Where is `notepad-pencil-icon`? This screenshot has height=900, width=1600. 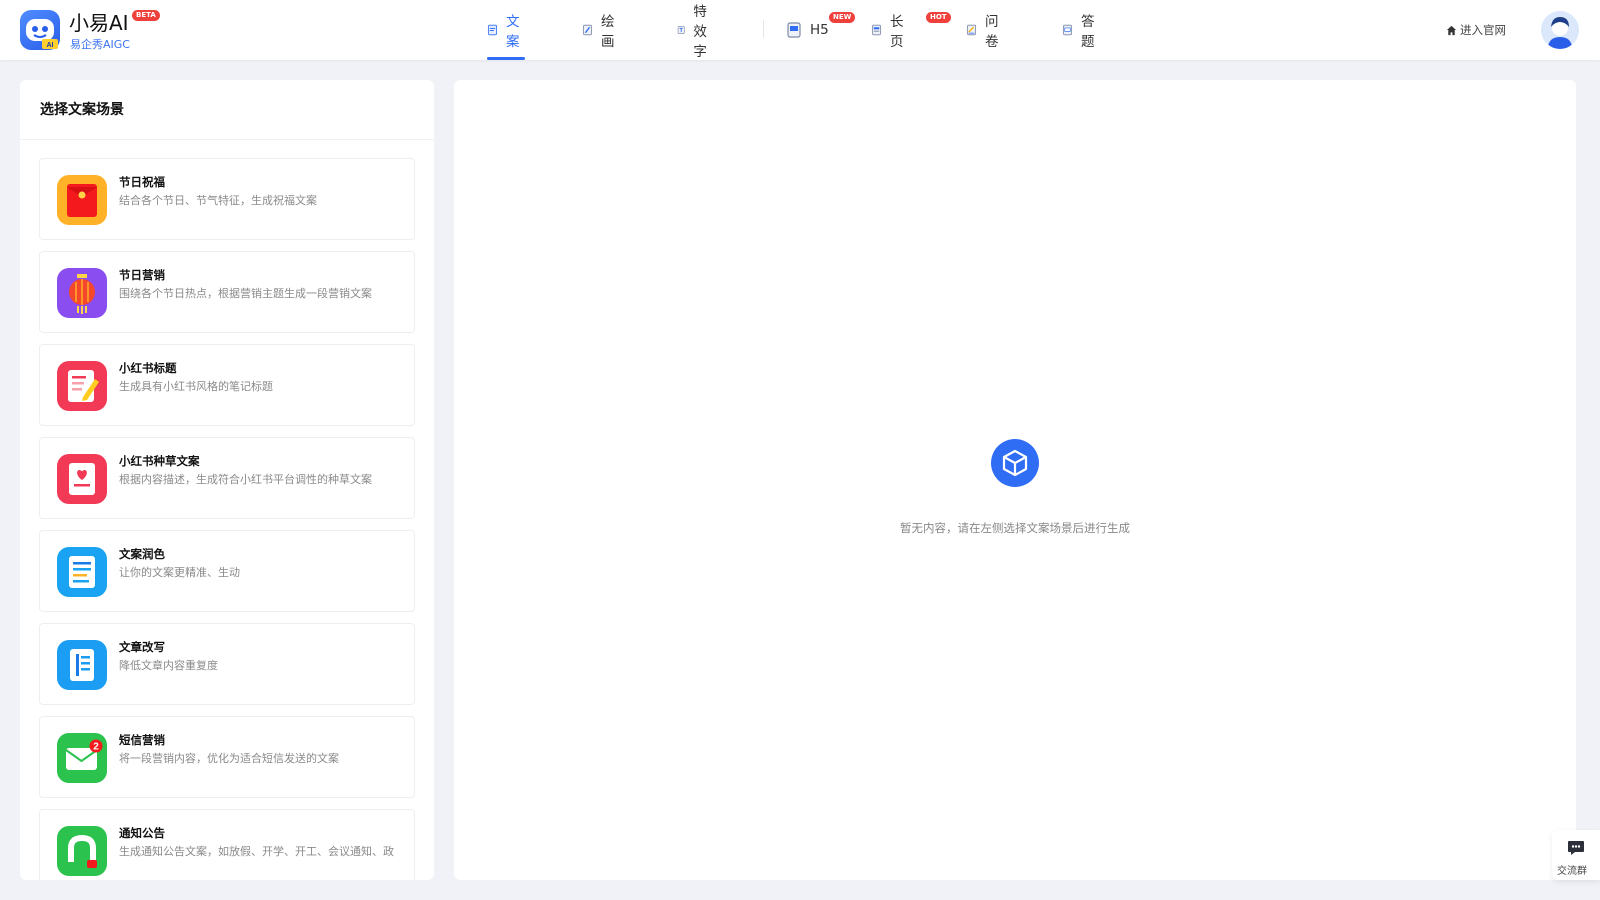 notepad-pencil-icon is located at coordinates (82, 386).